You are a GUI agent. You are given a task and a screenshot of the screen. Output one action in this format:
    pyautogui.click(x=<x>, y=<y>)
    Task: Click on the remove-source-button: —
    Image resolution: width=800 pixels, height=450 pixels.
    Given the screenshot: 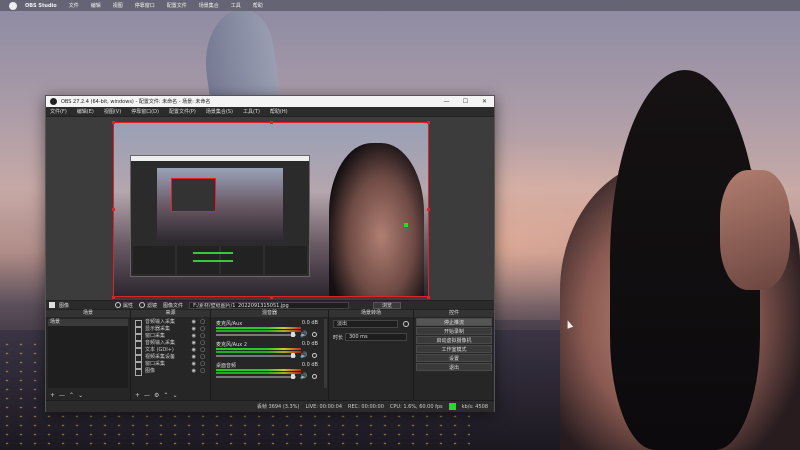 What is the action you would take?
    pyautogui.click(x=147, y=395)
    